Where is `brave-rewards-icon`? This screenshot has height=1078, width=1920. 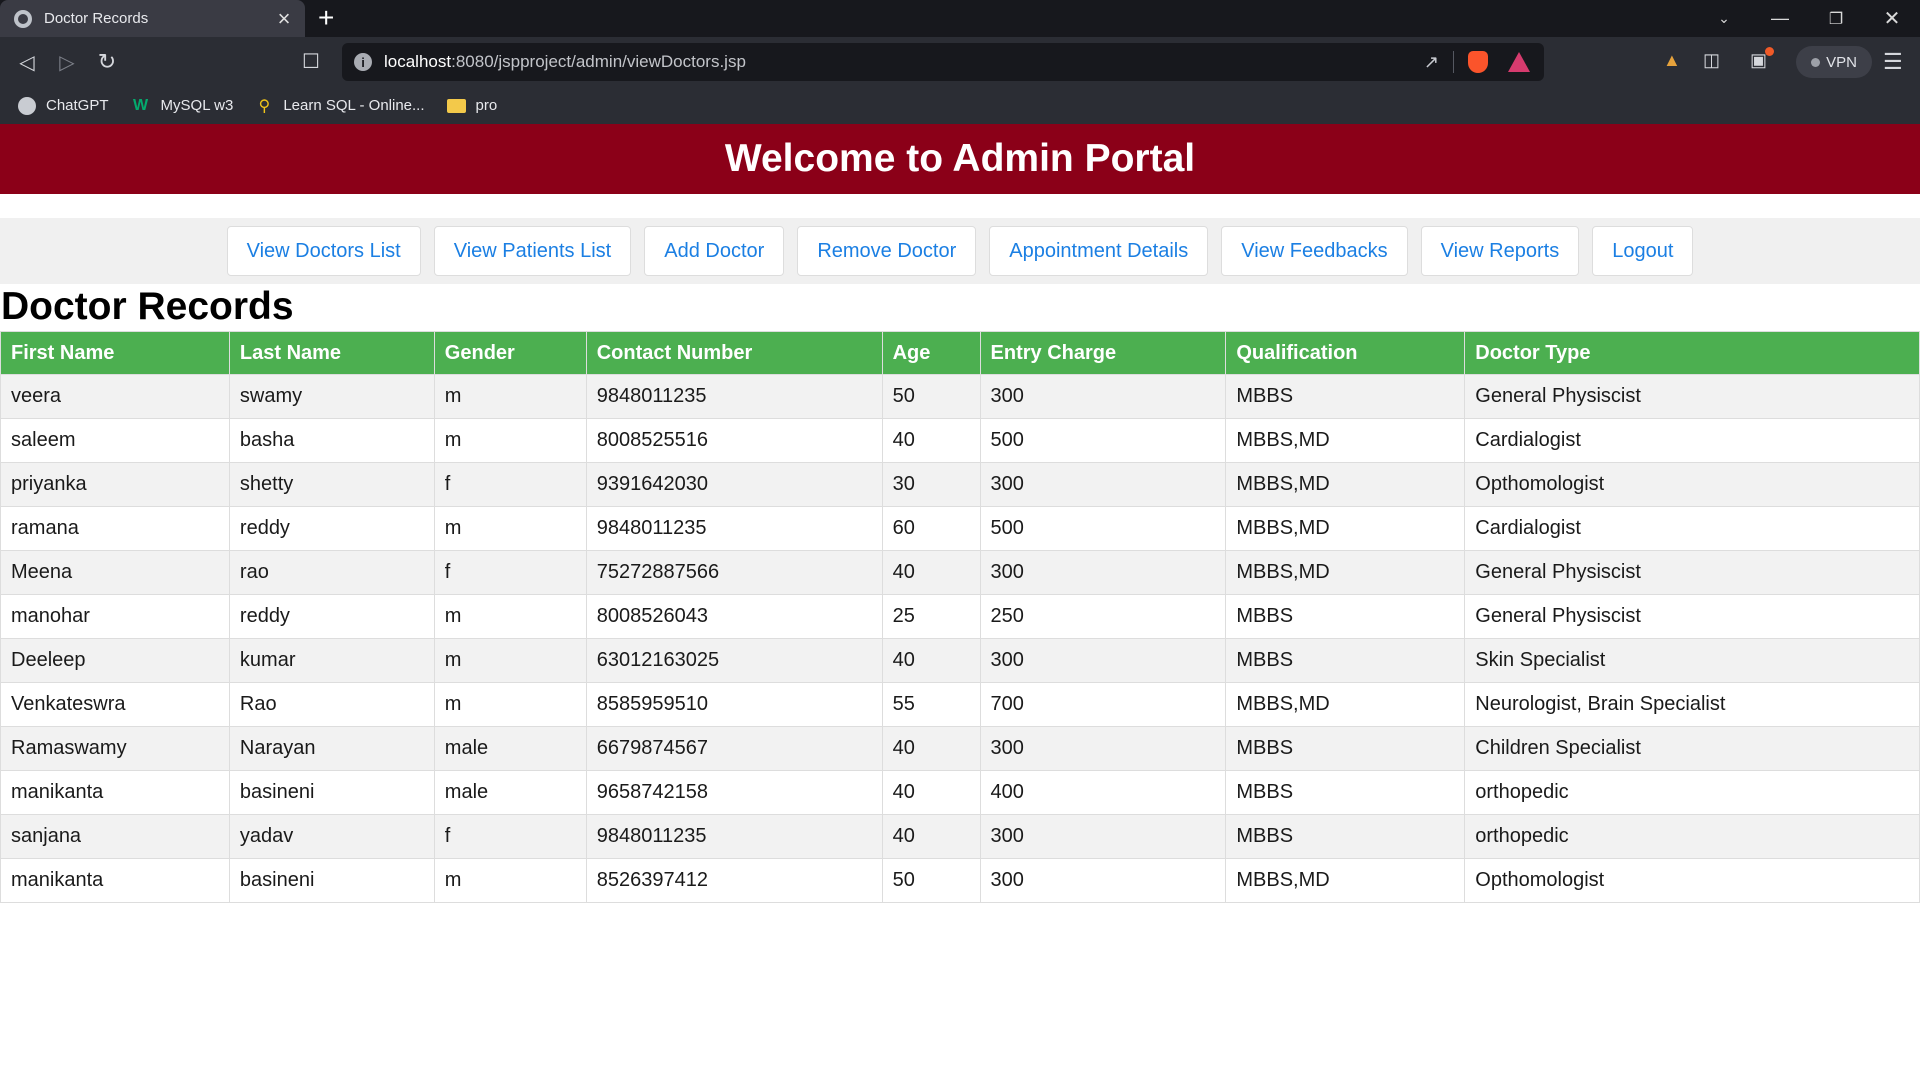 brave-rewards-icon is located at coordinates (1519, 62).